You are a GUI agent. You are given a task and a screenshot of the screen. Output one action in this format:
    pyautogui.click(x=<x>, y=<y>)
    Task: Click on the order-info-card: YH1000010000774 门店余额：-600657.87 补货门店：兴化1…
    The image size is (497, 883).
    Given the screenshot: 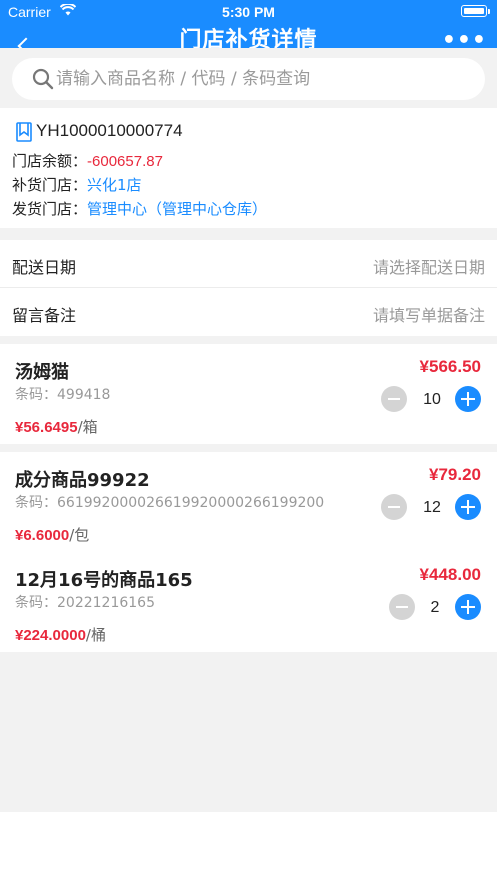 What is the action you would take?
    pyautogui.click(x=248, y=168)
    